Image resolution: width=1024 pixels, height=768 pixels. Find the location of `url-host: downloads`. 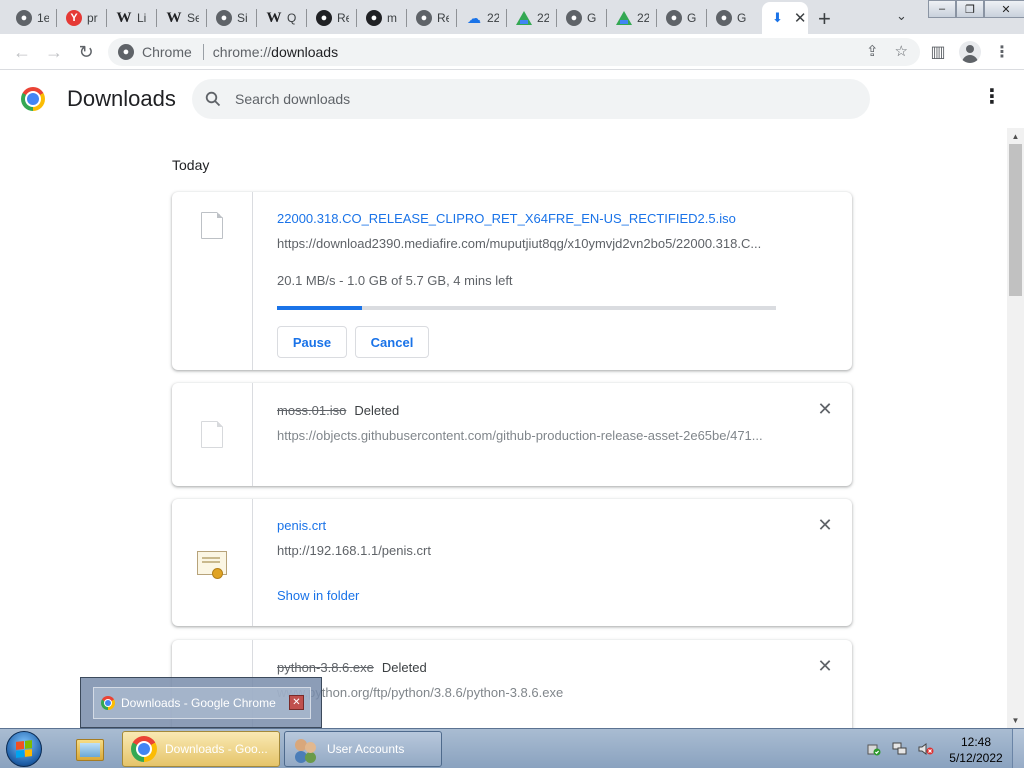

url-host: downloads is located at coordinates (305, 52).